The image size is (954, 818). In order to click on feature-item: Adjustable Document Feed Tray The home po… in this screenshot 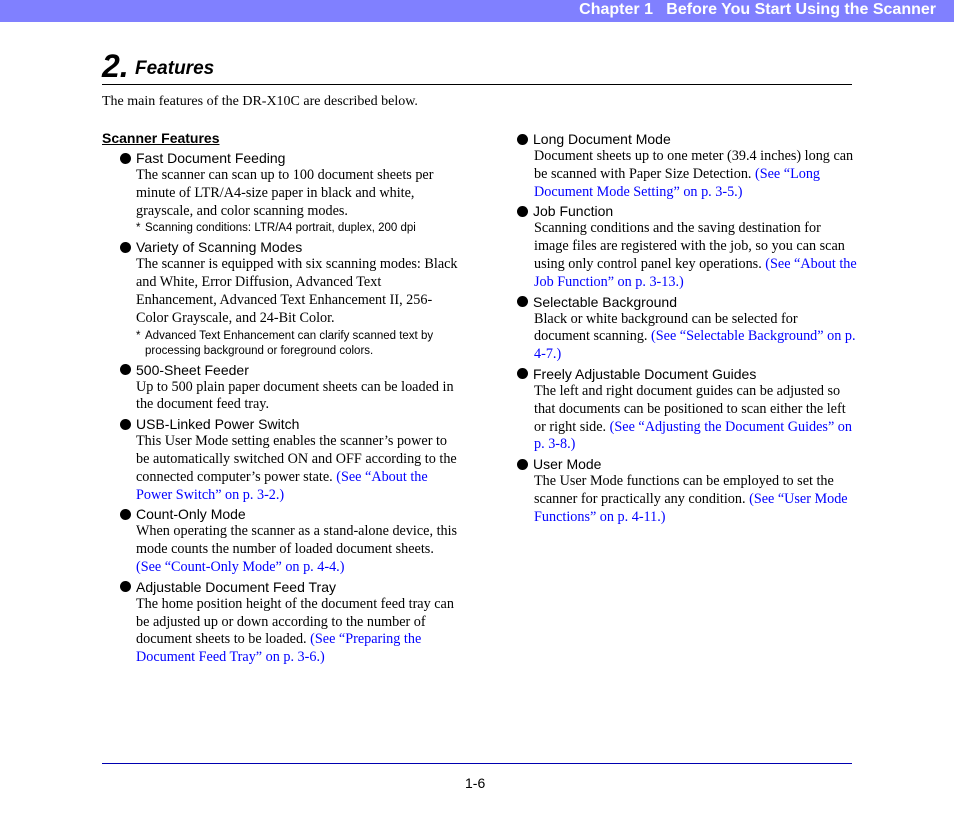, I will do `click(282, 622)`.